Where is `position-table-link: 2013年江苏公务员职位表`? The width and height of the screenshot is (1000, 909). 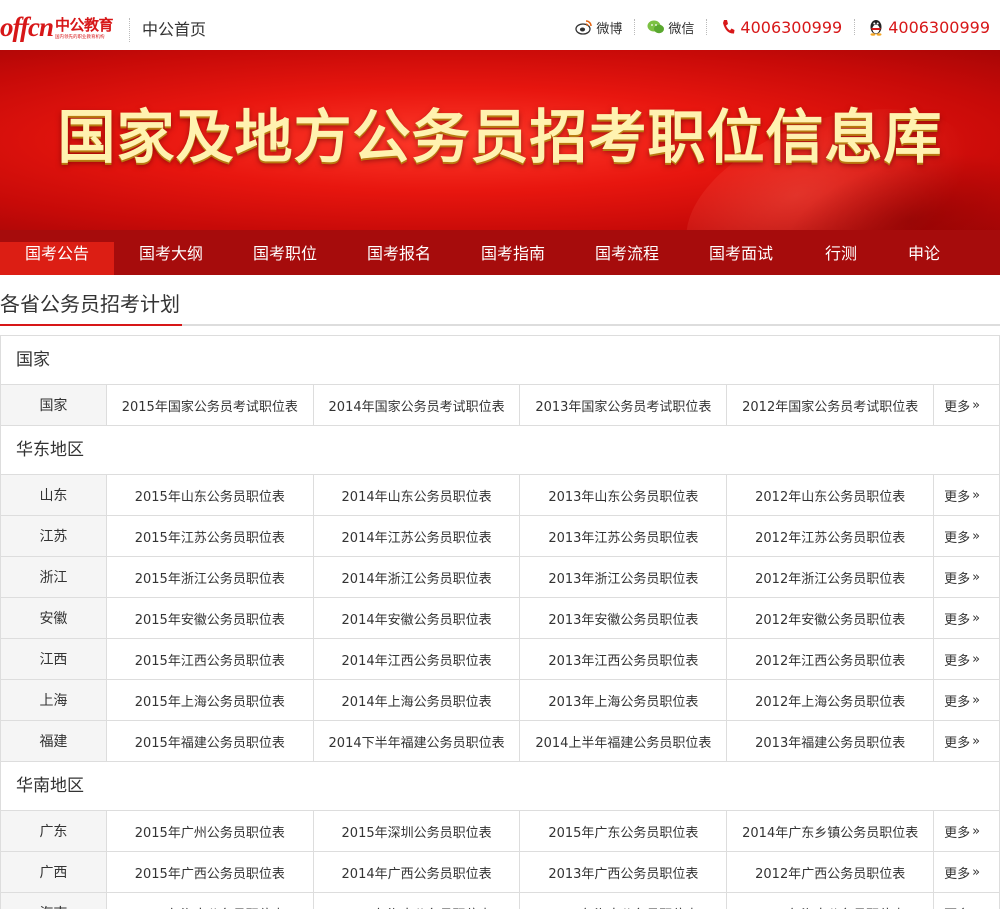 position-table-link: 2013年江苏公务员职位表 is located at coordinates (624, 536).